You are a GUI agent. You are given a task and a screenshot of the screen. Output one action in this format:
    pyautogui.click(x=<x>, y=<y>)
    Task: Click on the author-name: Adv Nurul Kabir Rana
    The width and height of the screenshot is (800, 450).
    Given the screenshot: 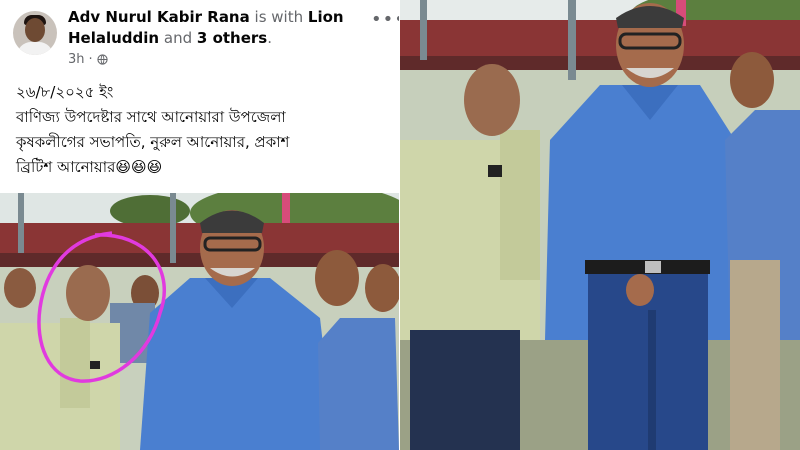 What is the action you would take?
    pyautogui.click(x=159, y=17)
    